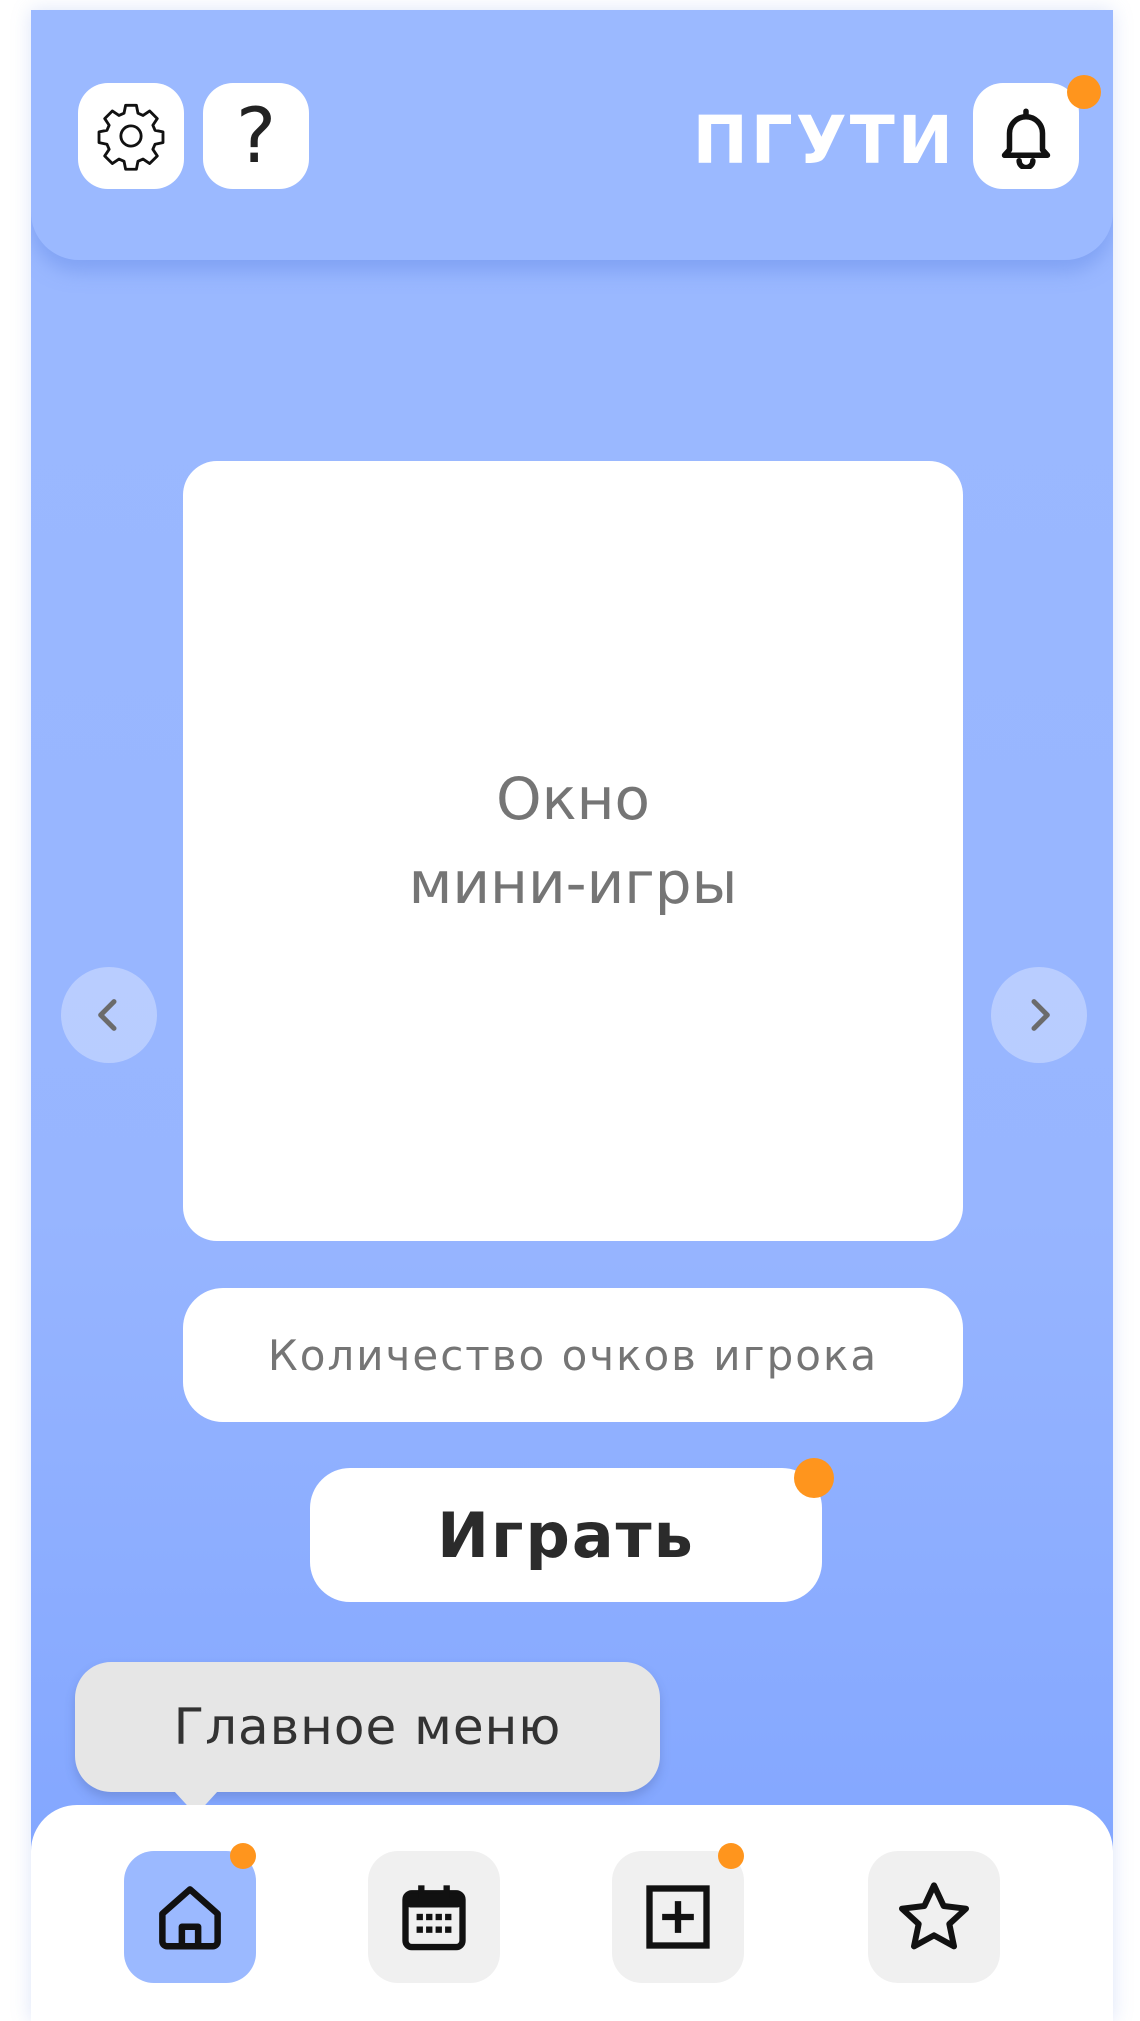  I want to click on settings-button, so click(131, 136).